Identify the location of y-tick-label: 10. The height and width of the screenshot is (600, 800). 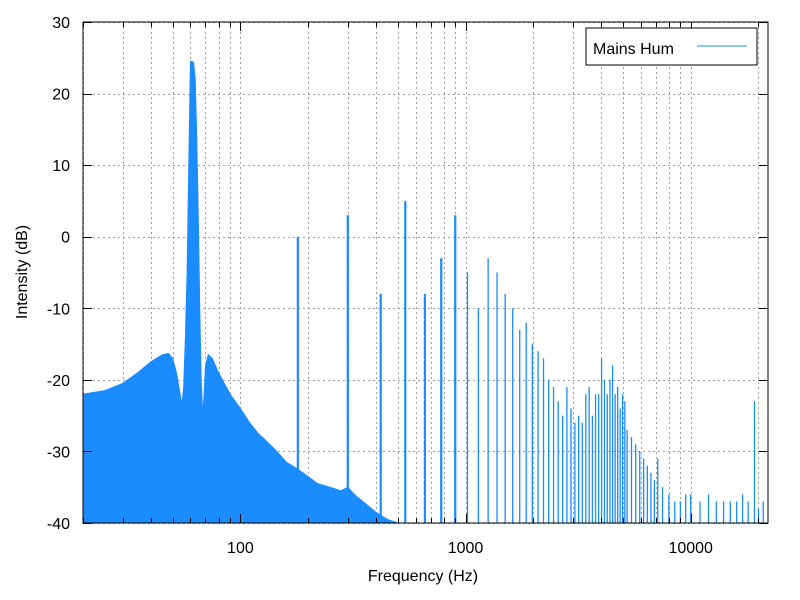
(61, 166).